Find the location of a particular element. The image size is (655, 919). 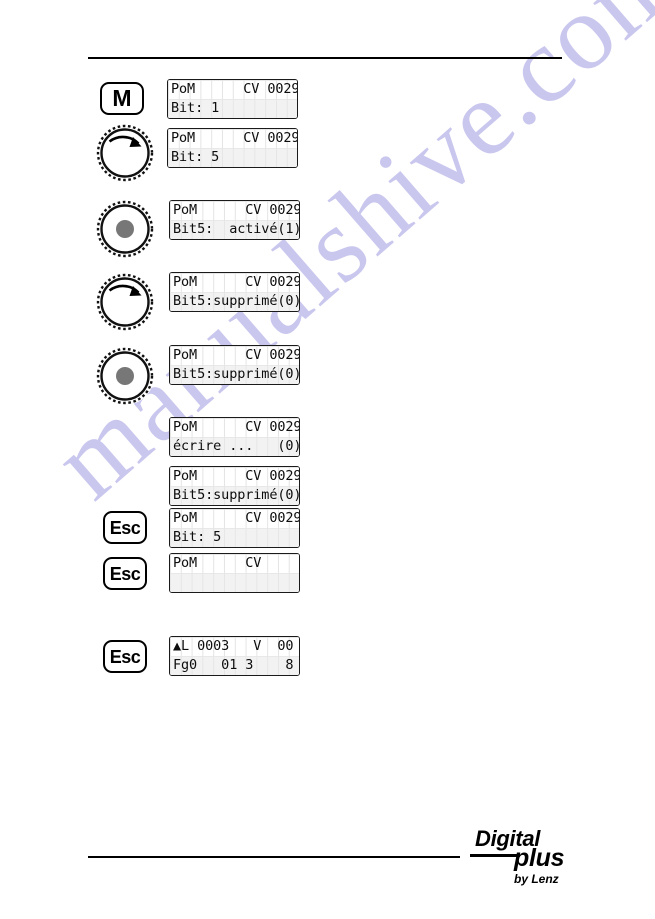

lcd-display: ▲L 0003 V 00 Fg0 01 3 8 is located at coordinates (234, 656).